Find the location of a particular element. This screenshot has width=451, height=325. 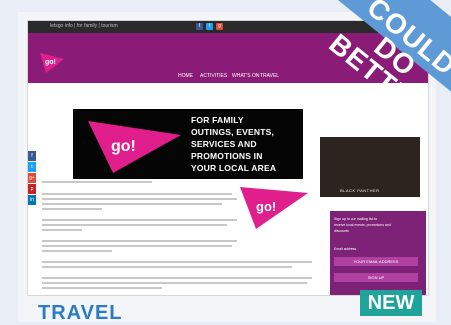

hero-logo-icon: go! is located at coordinates (134, 147).